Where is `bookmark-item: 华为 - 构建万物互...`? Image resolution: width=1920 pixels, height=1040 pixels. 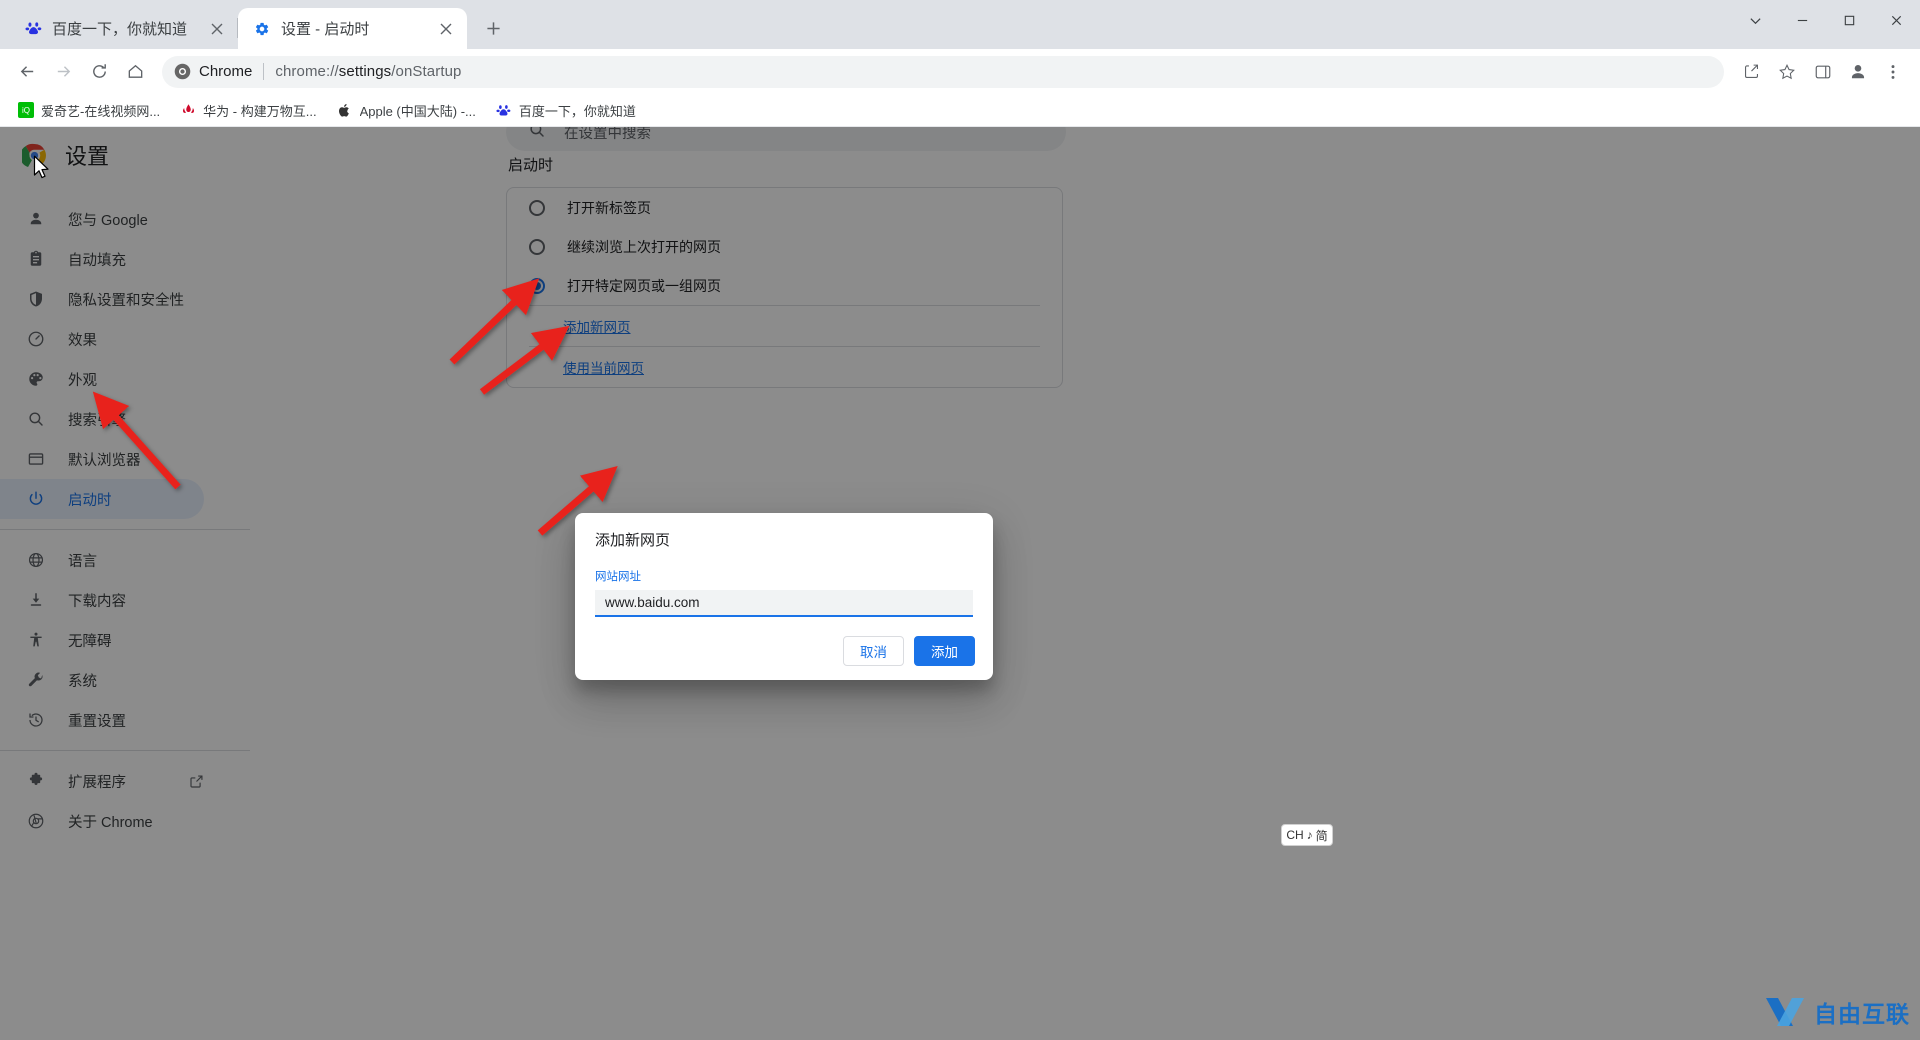 bookmark-item: 华为 - 构建万物互... is located at coordinates (248, 110).